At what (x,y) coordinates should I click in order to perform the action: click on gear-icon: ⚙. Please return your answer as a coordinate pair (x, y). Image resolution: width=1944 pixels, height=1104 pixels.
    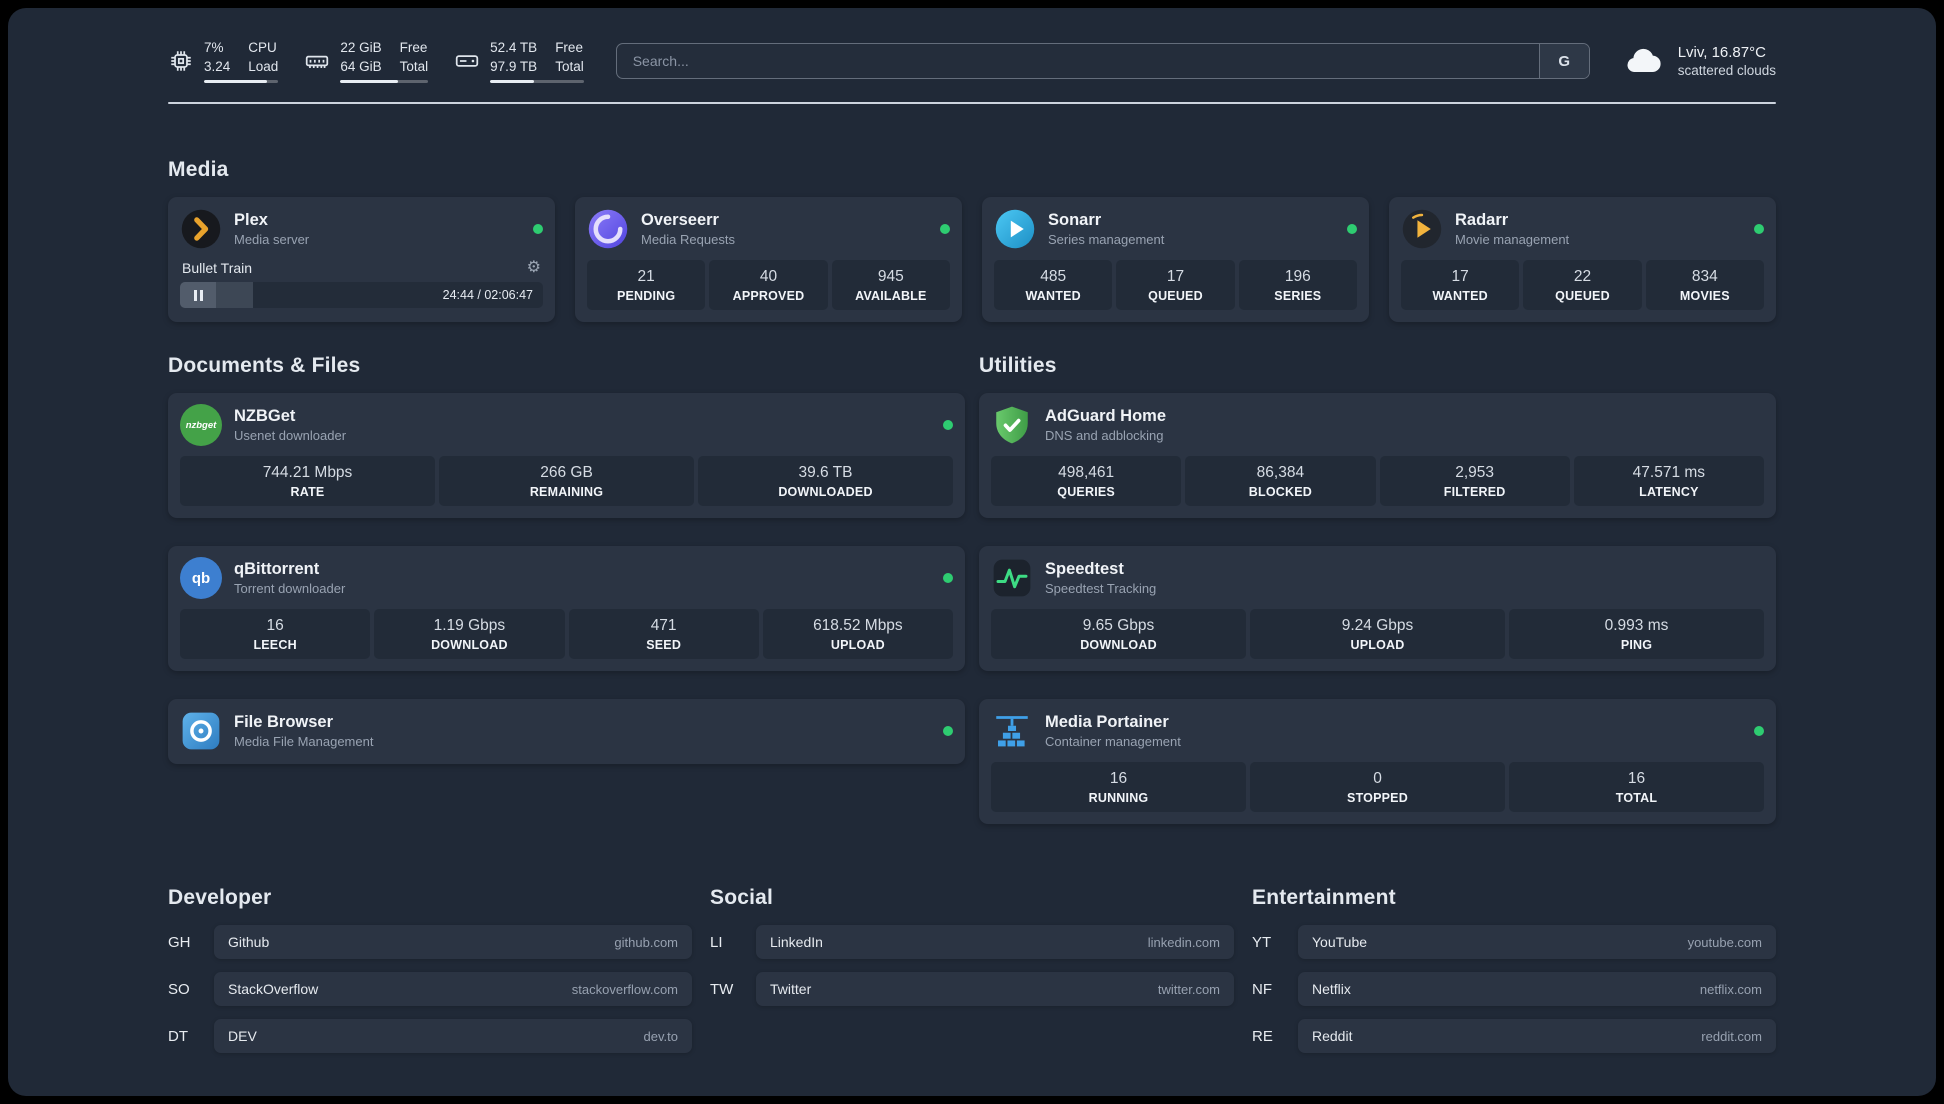
    Looking at the image, I should click on (534, 268).